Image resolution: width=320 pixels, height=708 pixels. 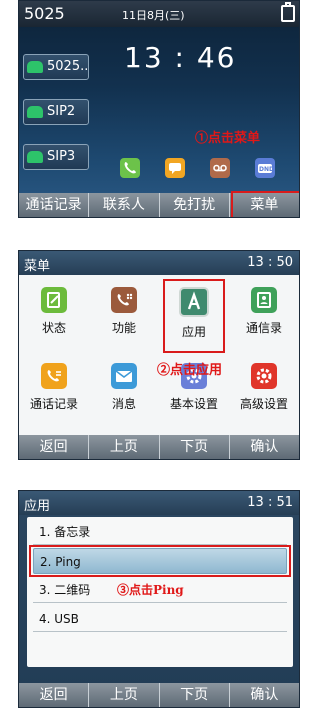 What do you see at coordinates (264, 376) in the screenshot?
I see `advanced-settings-icon` at bounding box center [264, 376].